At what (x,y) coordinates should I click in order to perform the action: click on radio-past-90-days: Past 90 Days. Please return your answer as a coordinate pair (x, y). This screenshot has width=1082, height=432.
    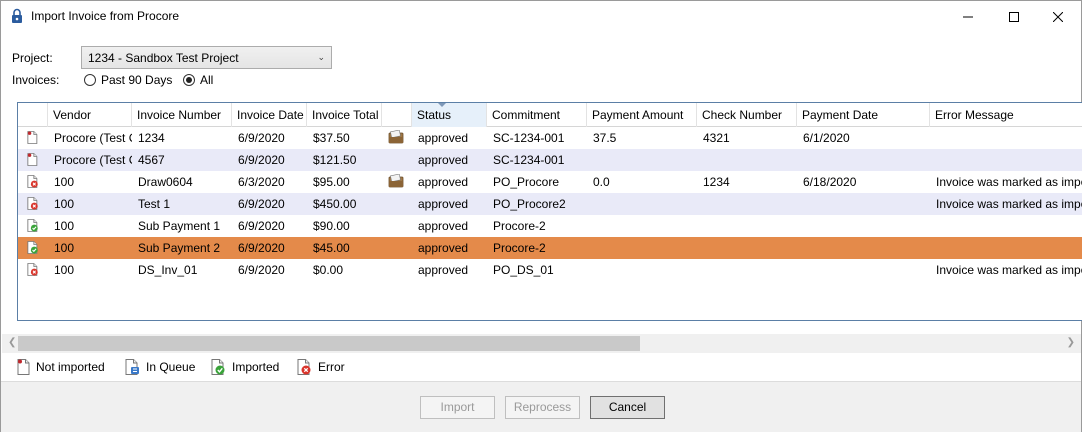
    Looking at the image, I should click on (128, 80).